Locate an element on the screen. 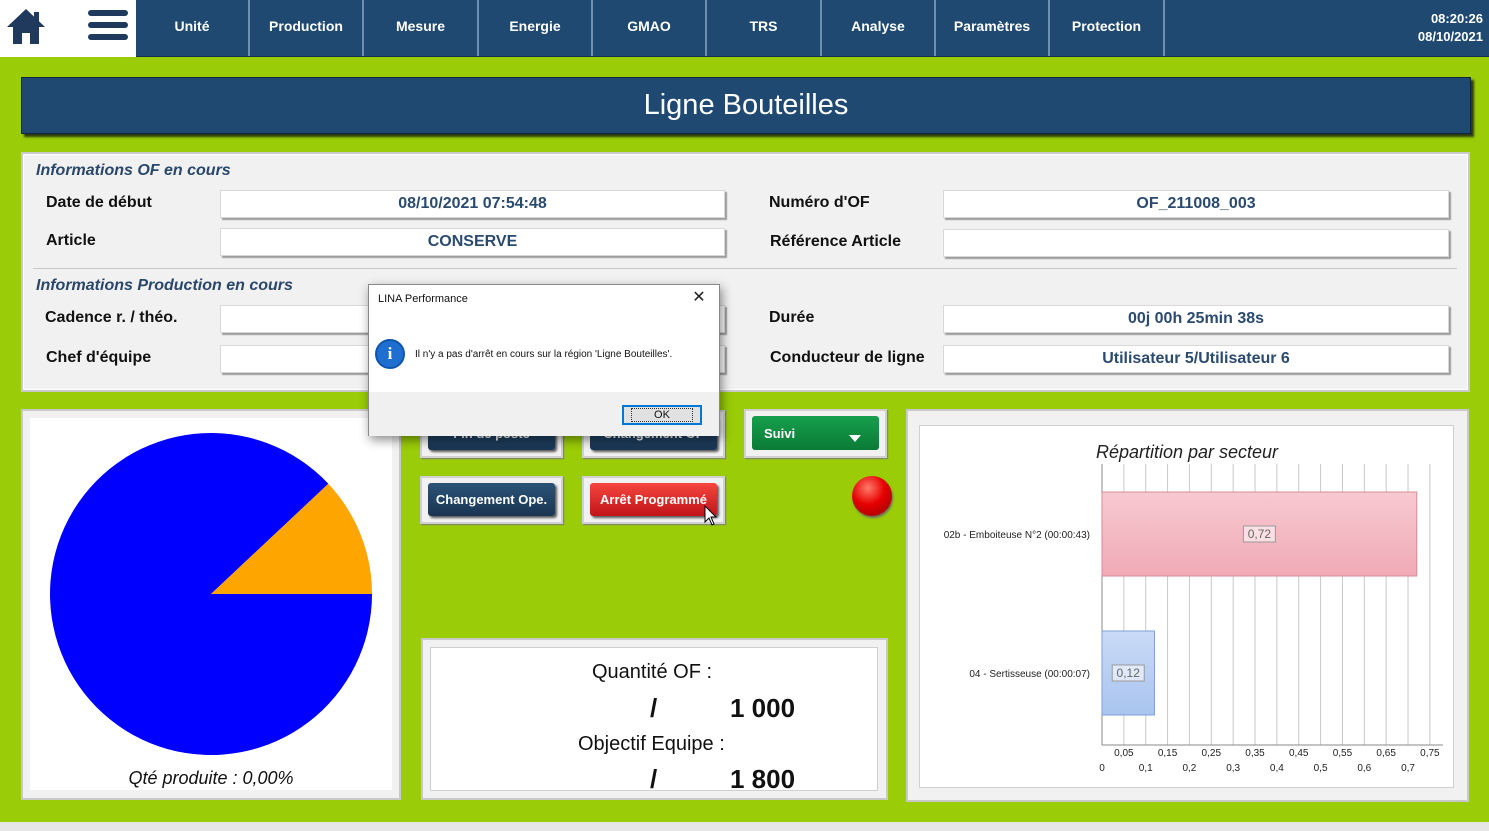 The image size is (1489, 831). x-tick-label: 0,7 is located at coordinates (1408, 768).